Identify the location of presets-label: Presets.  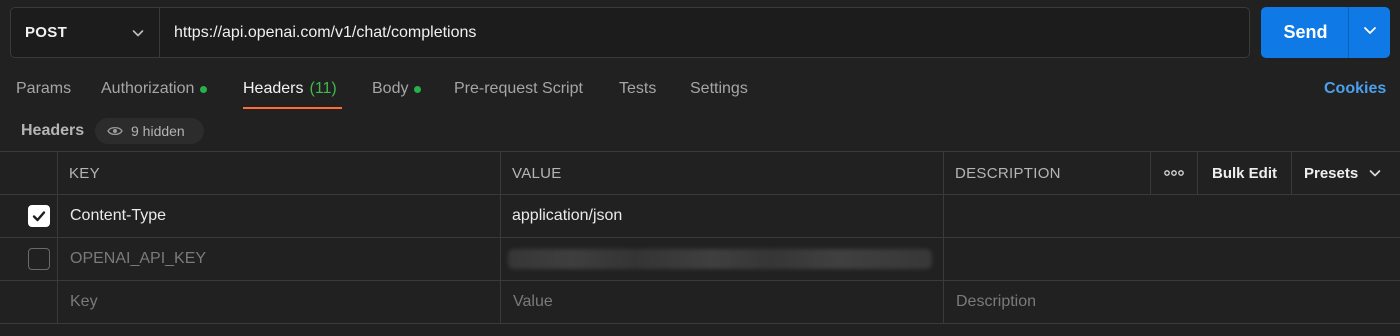
(1331, 173).